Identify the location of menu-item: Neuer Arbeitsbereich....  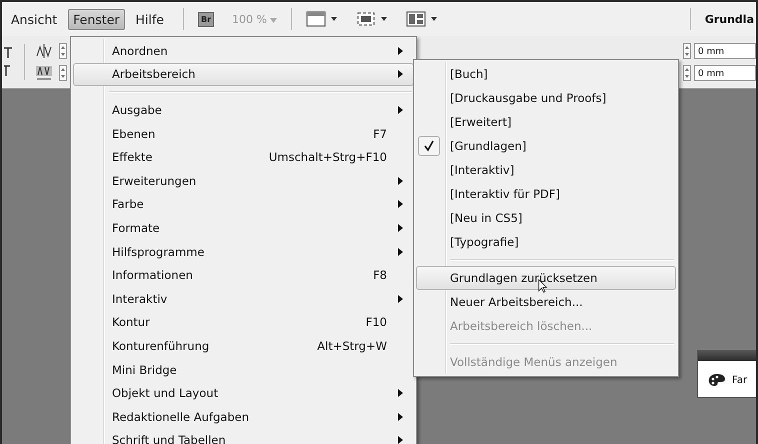
(546, 302).